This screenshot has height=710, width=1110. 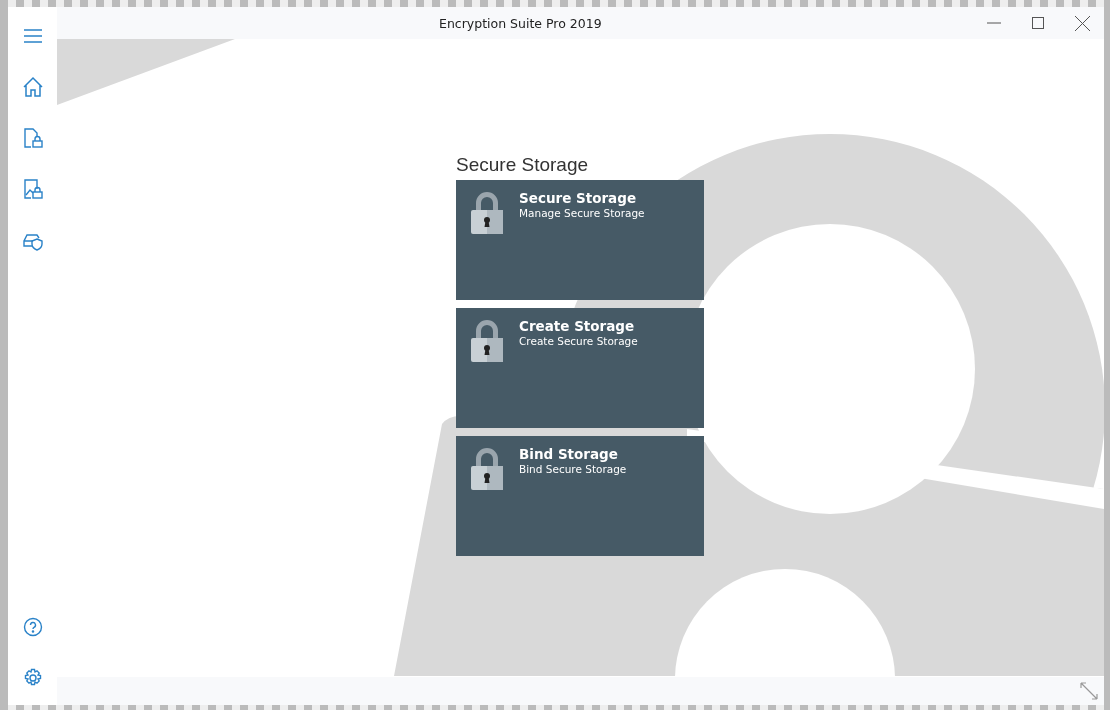 I want to click on storage-tile: Secure Storage Manage Secure Storage, so click(x=580, y=240).